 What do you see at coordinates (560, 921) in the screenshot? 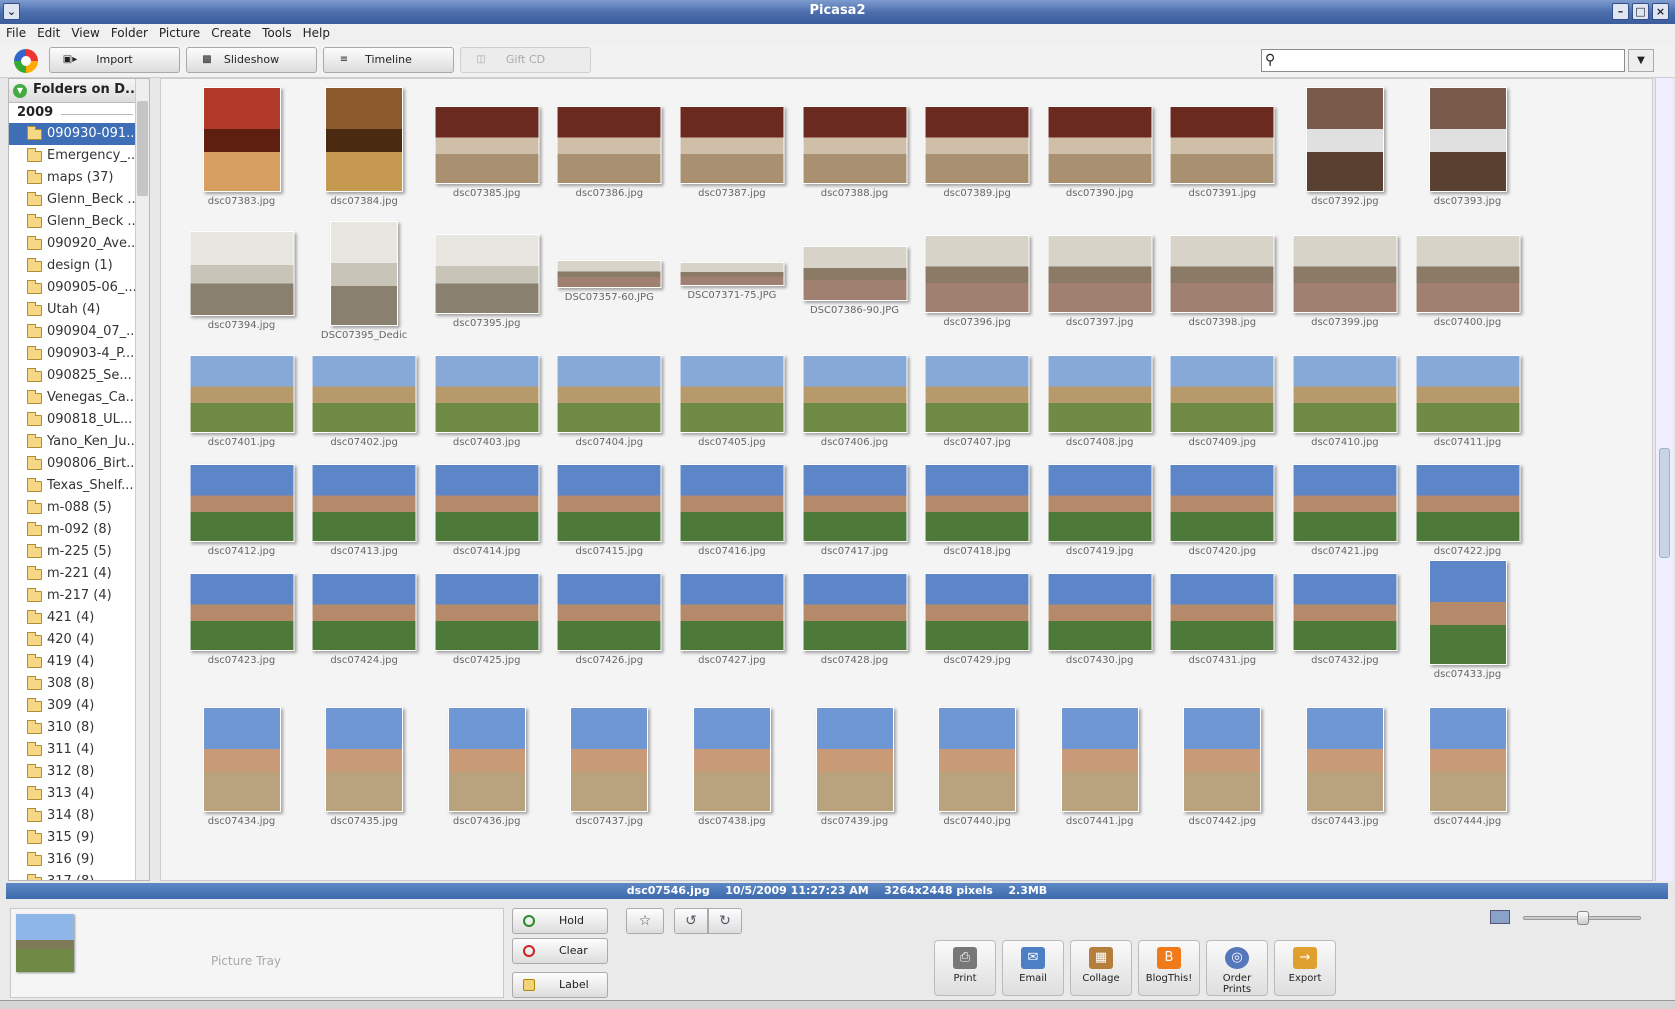
I see `hold-button: Hold` at bounding box center [560, 921].